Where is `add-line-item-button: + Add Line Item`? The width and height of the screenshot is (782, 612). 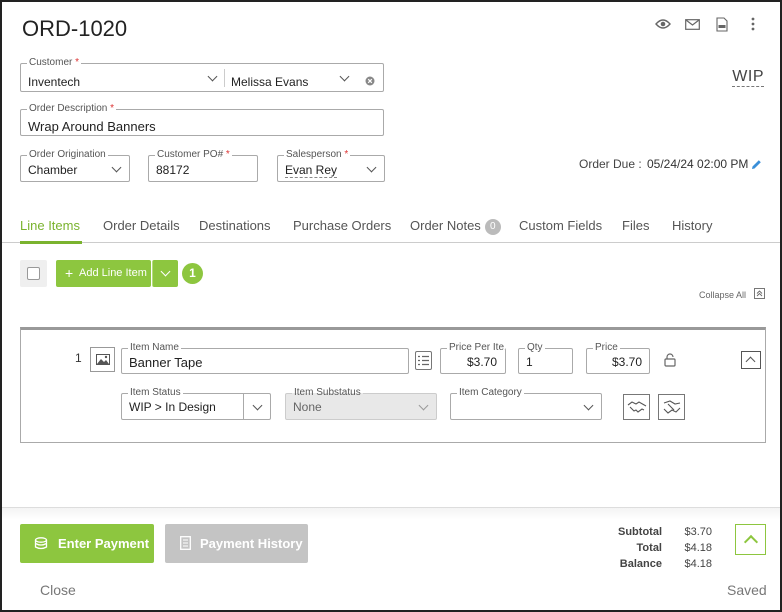
add-line-item-button: + Add Line Item is located at coordinates (103, 273).